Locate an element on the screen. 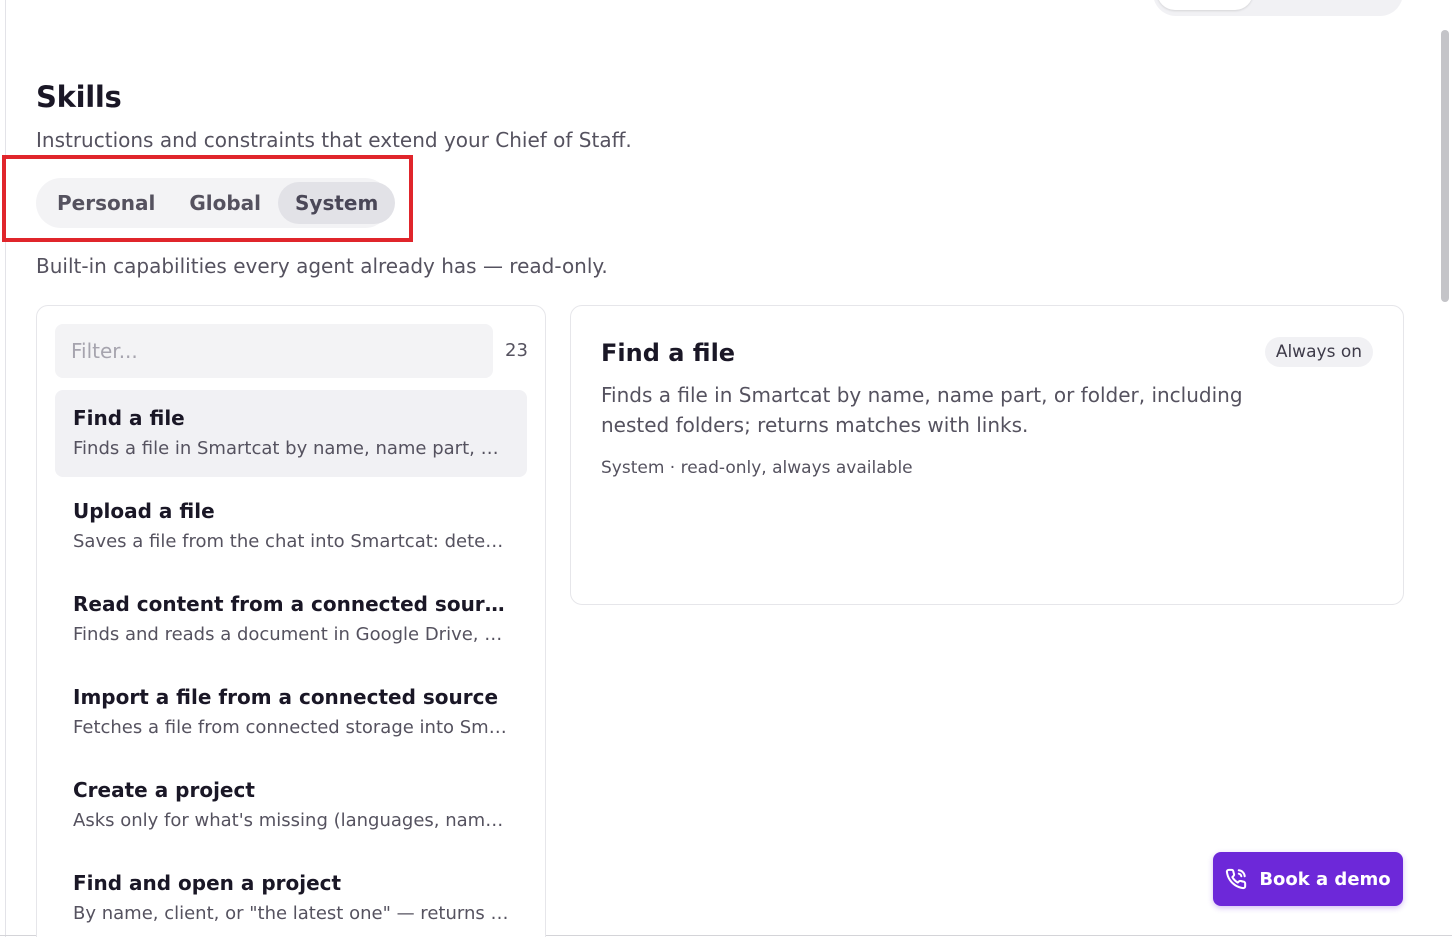 The width and height of the screenshot is (1452, 937). tab-global: Global is located at coordinates (225, 203).